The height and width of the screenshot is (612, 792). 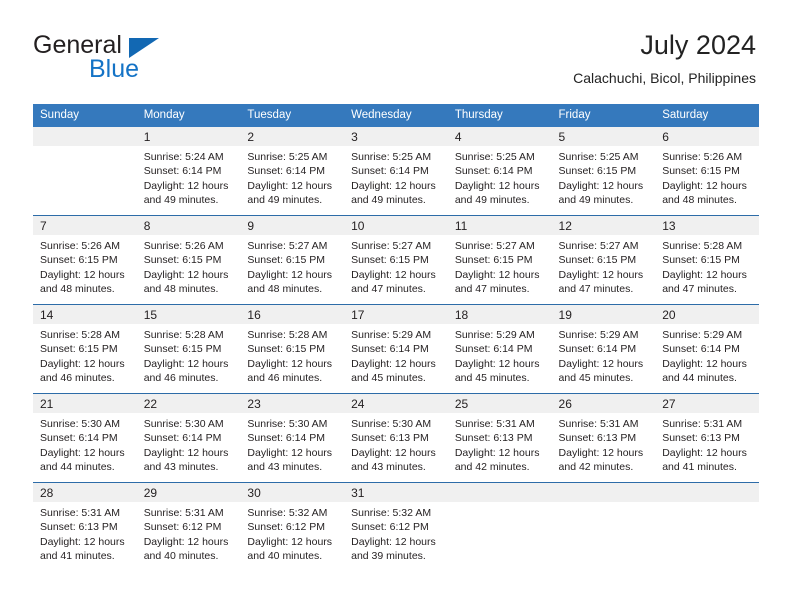 What do you see at coordinates (287, 424) in the screenshot?
I see `sunrise-text: Sunrise: 5:30 AM` at bounding box center [287, 424].